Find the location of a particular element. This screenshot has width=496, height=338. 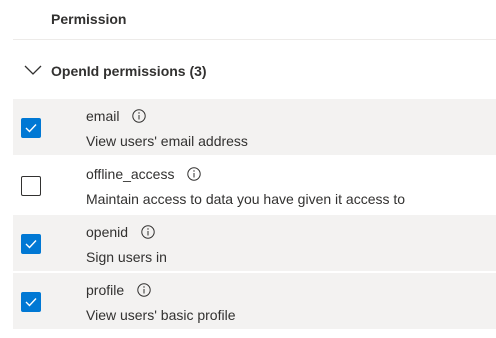

permission-name: email is located at coordinates (103, 116).